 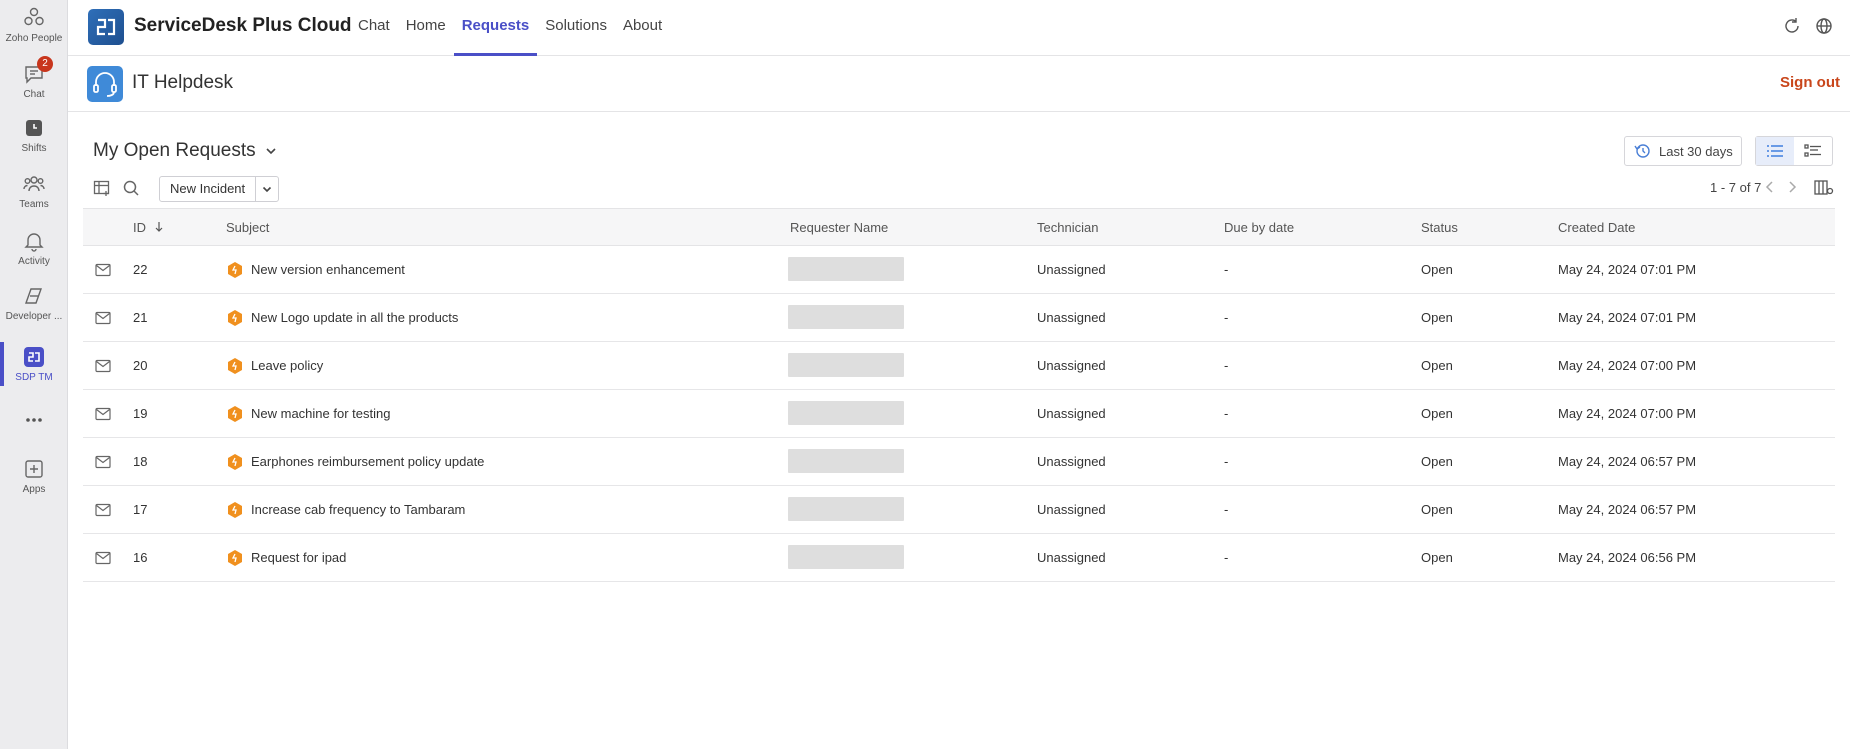 What do you see at coordinates (106, 27) in the screenshot?
I see `servicedesk-logo-icon` at bounding box center [106, 27].